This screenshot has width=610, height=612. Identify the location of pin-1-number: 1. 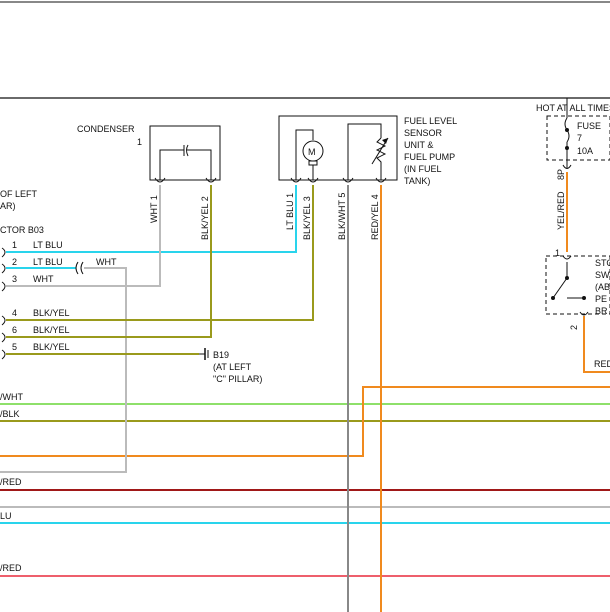
(14, 245).